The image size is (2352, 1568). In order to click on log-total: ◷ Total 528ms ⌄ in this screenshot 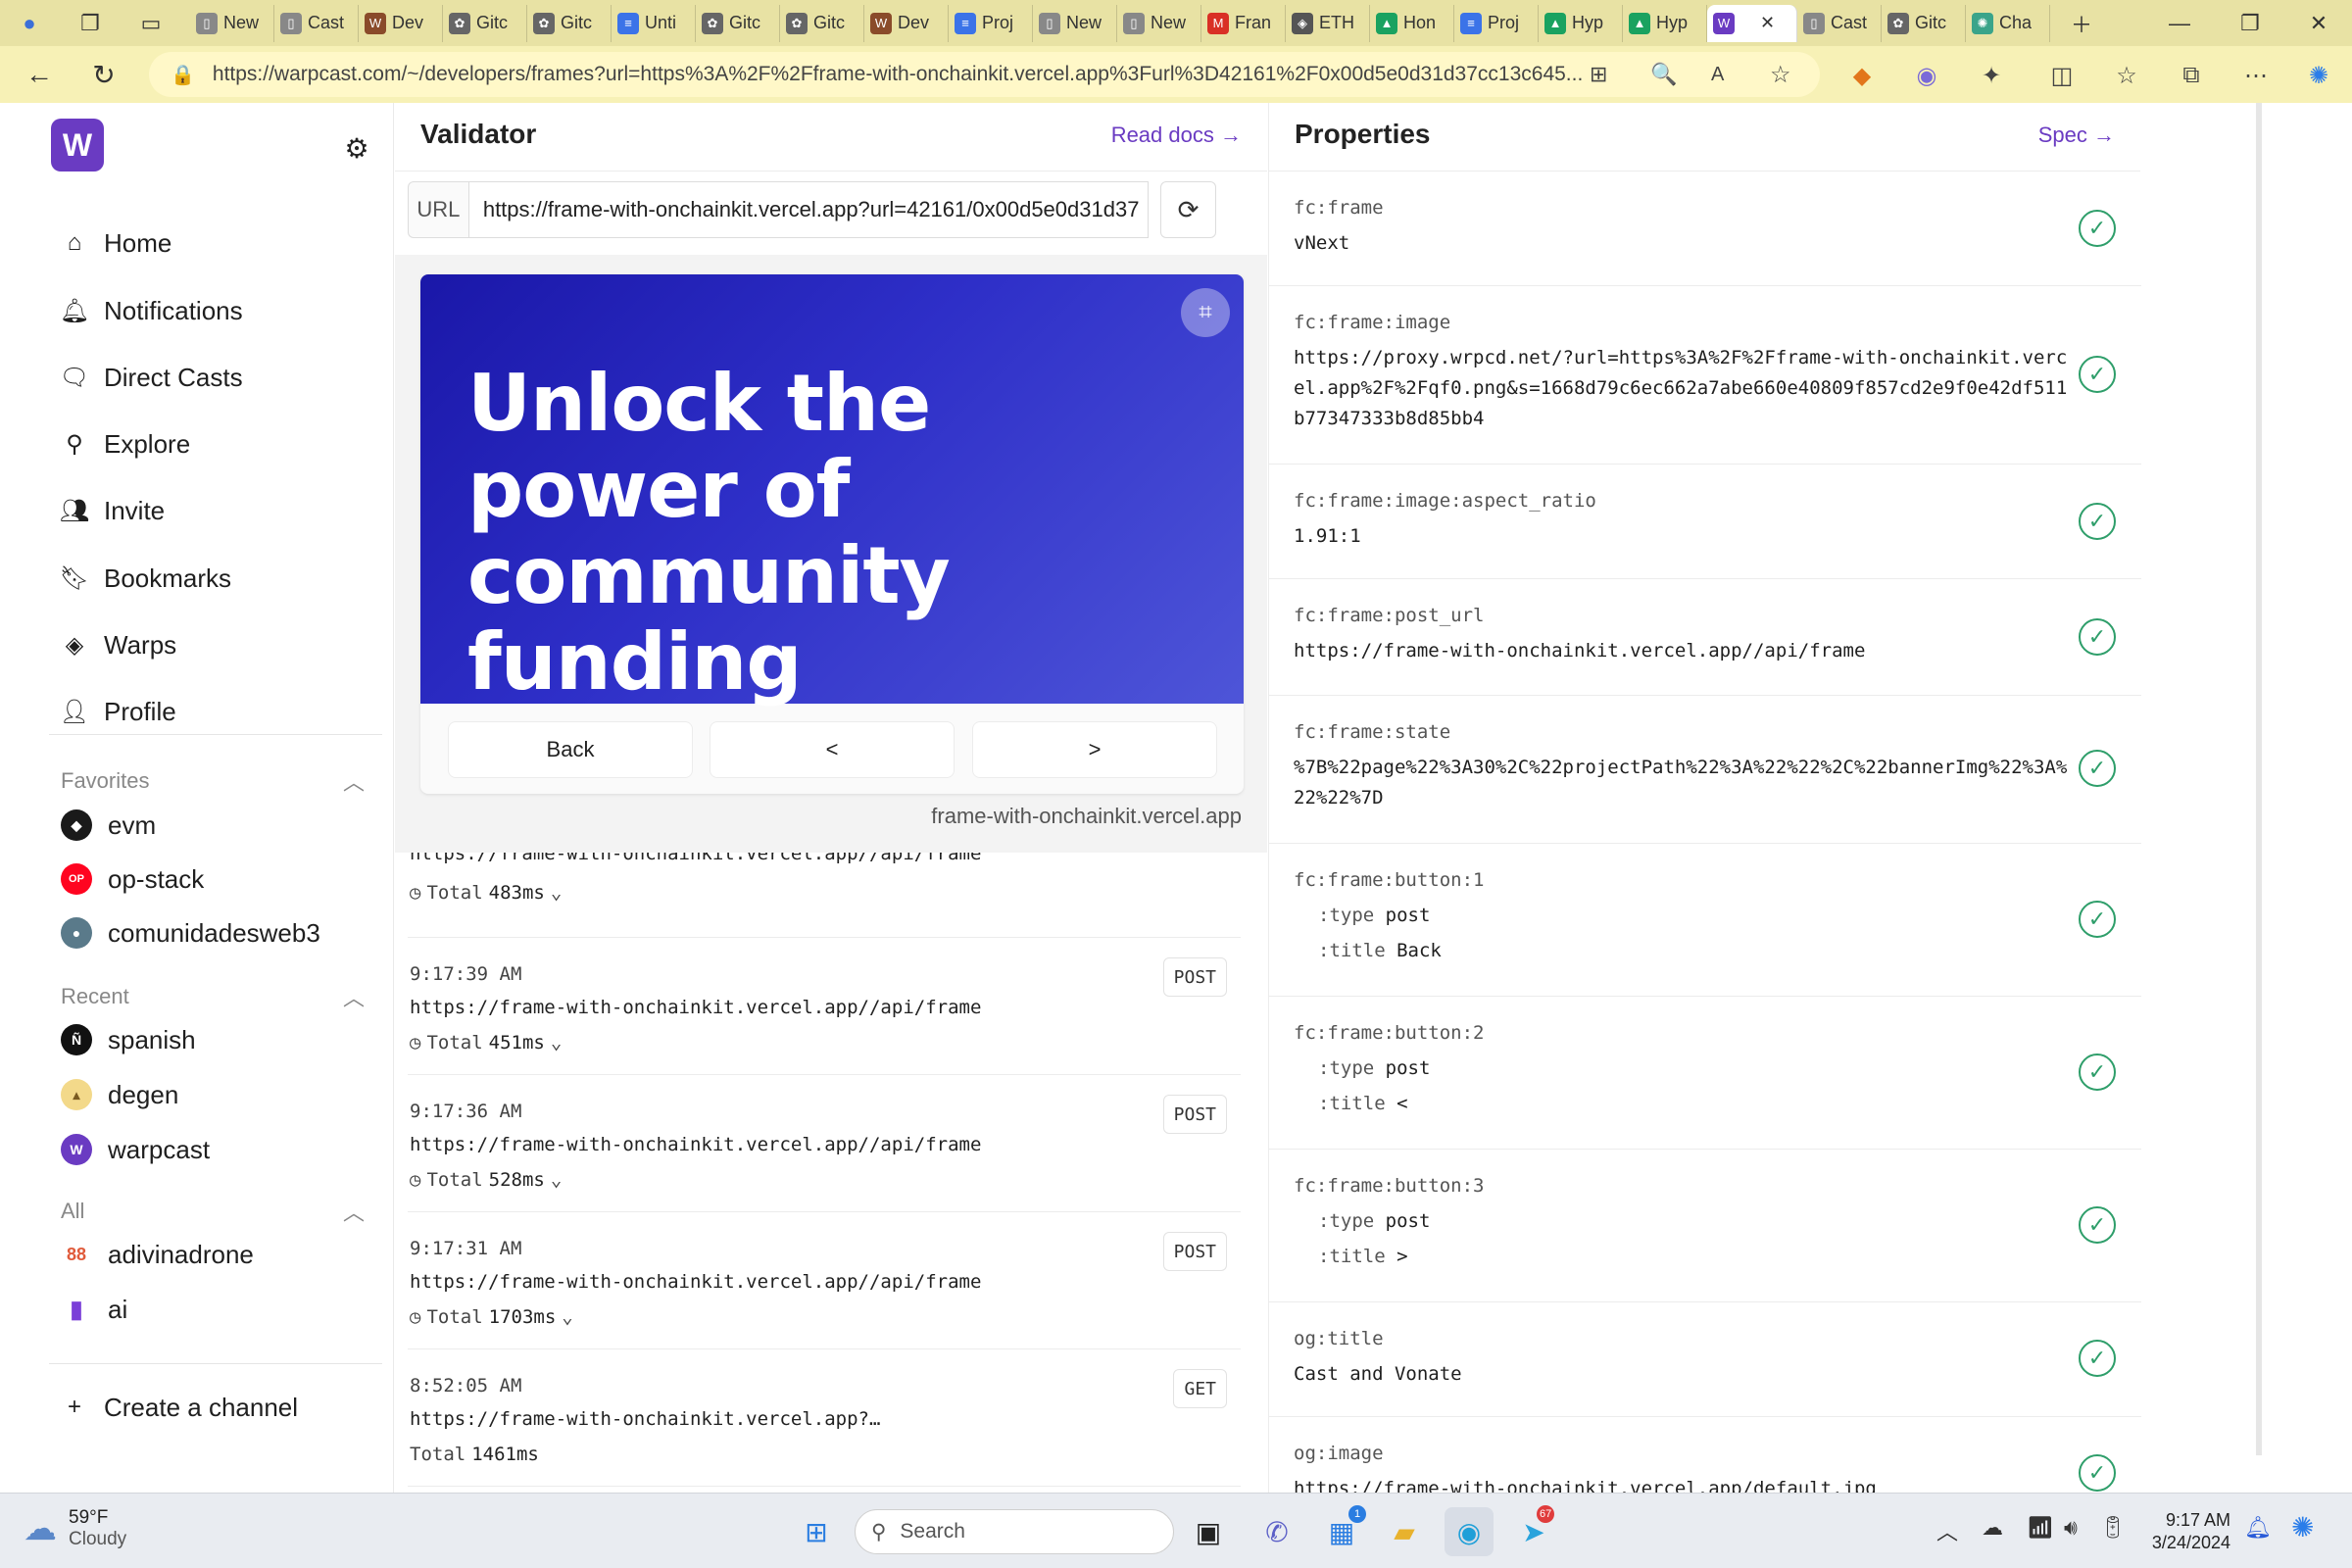, I will do `click(486, 1180)`.